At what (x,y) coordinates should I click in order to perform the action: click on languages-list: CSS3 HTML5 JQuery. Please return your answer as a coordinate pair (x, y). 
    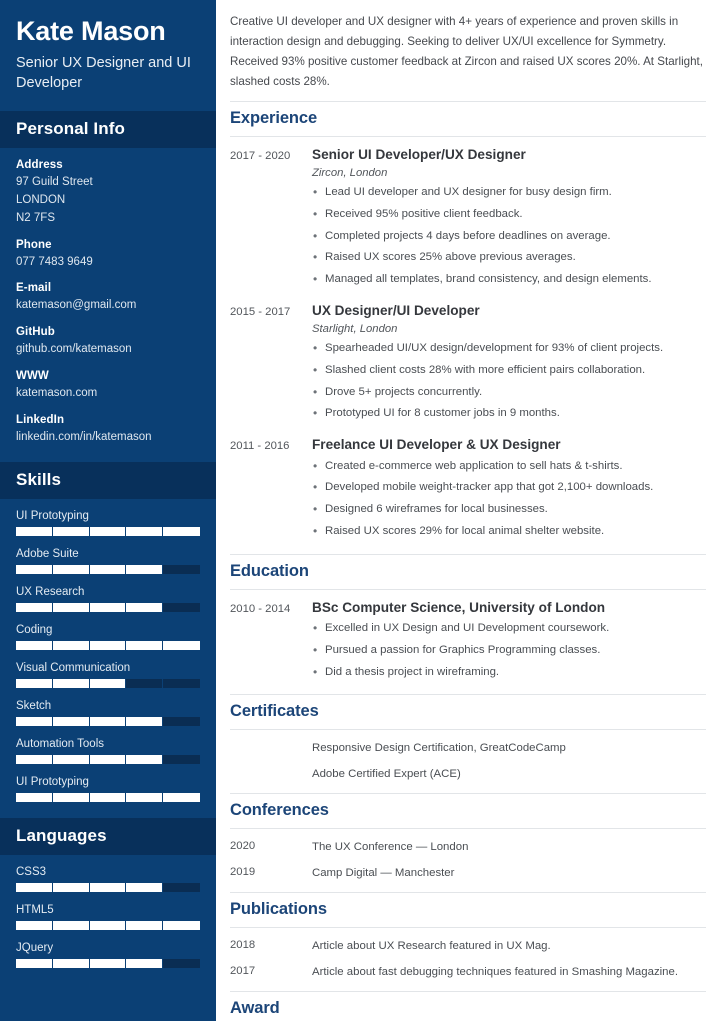
    Looking at the image, I should click on (108, 919).